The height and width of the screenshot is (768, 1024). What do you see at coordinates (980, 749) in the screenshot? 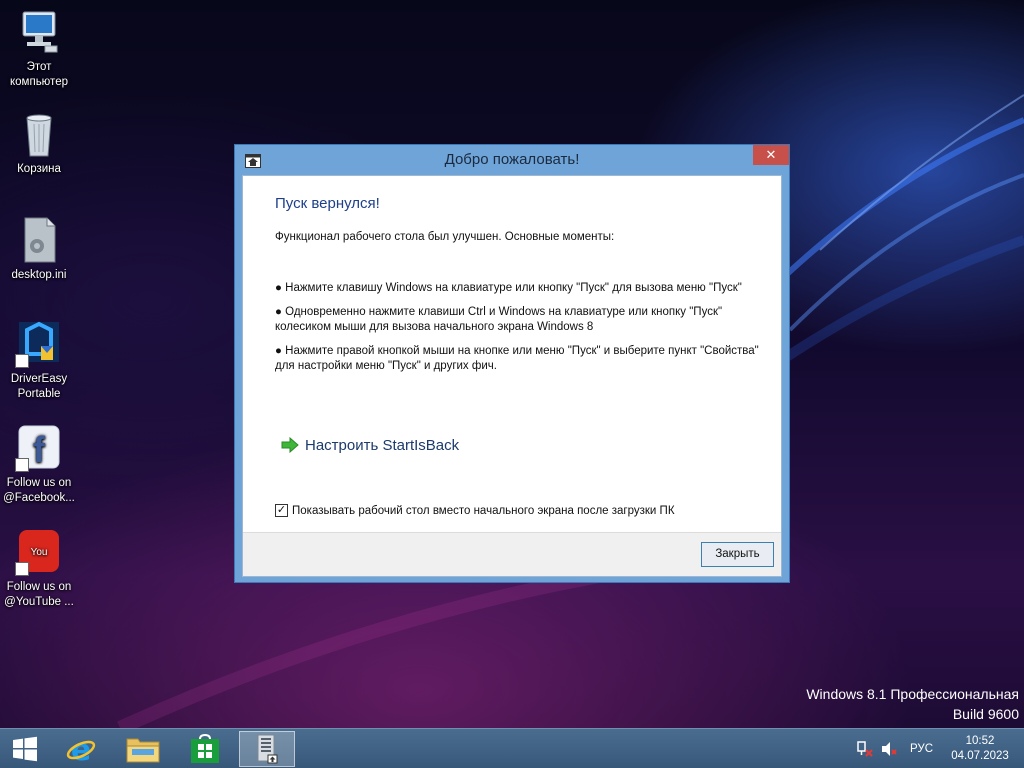
I see `taskbar-clock: 10:52 04.07.2023` at bounding box center [980, 749].